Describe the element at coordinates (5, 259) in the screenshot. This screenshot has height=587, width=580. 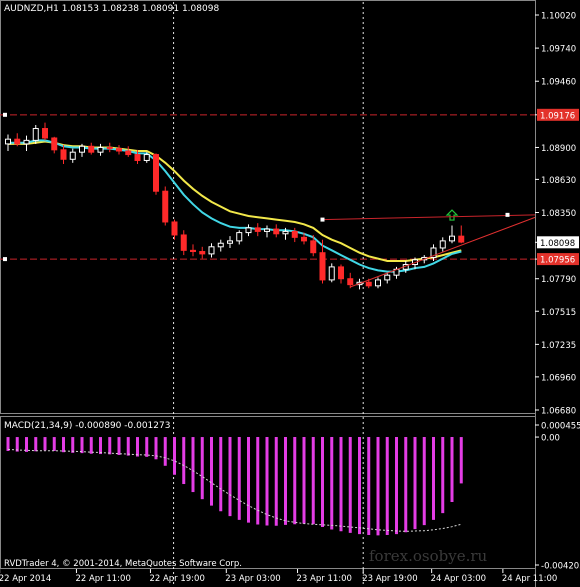
I see `level-anchor-marker` at that location.